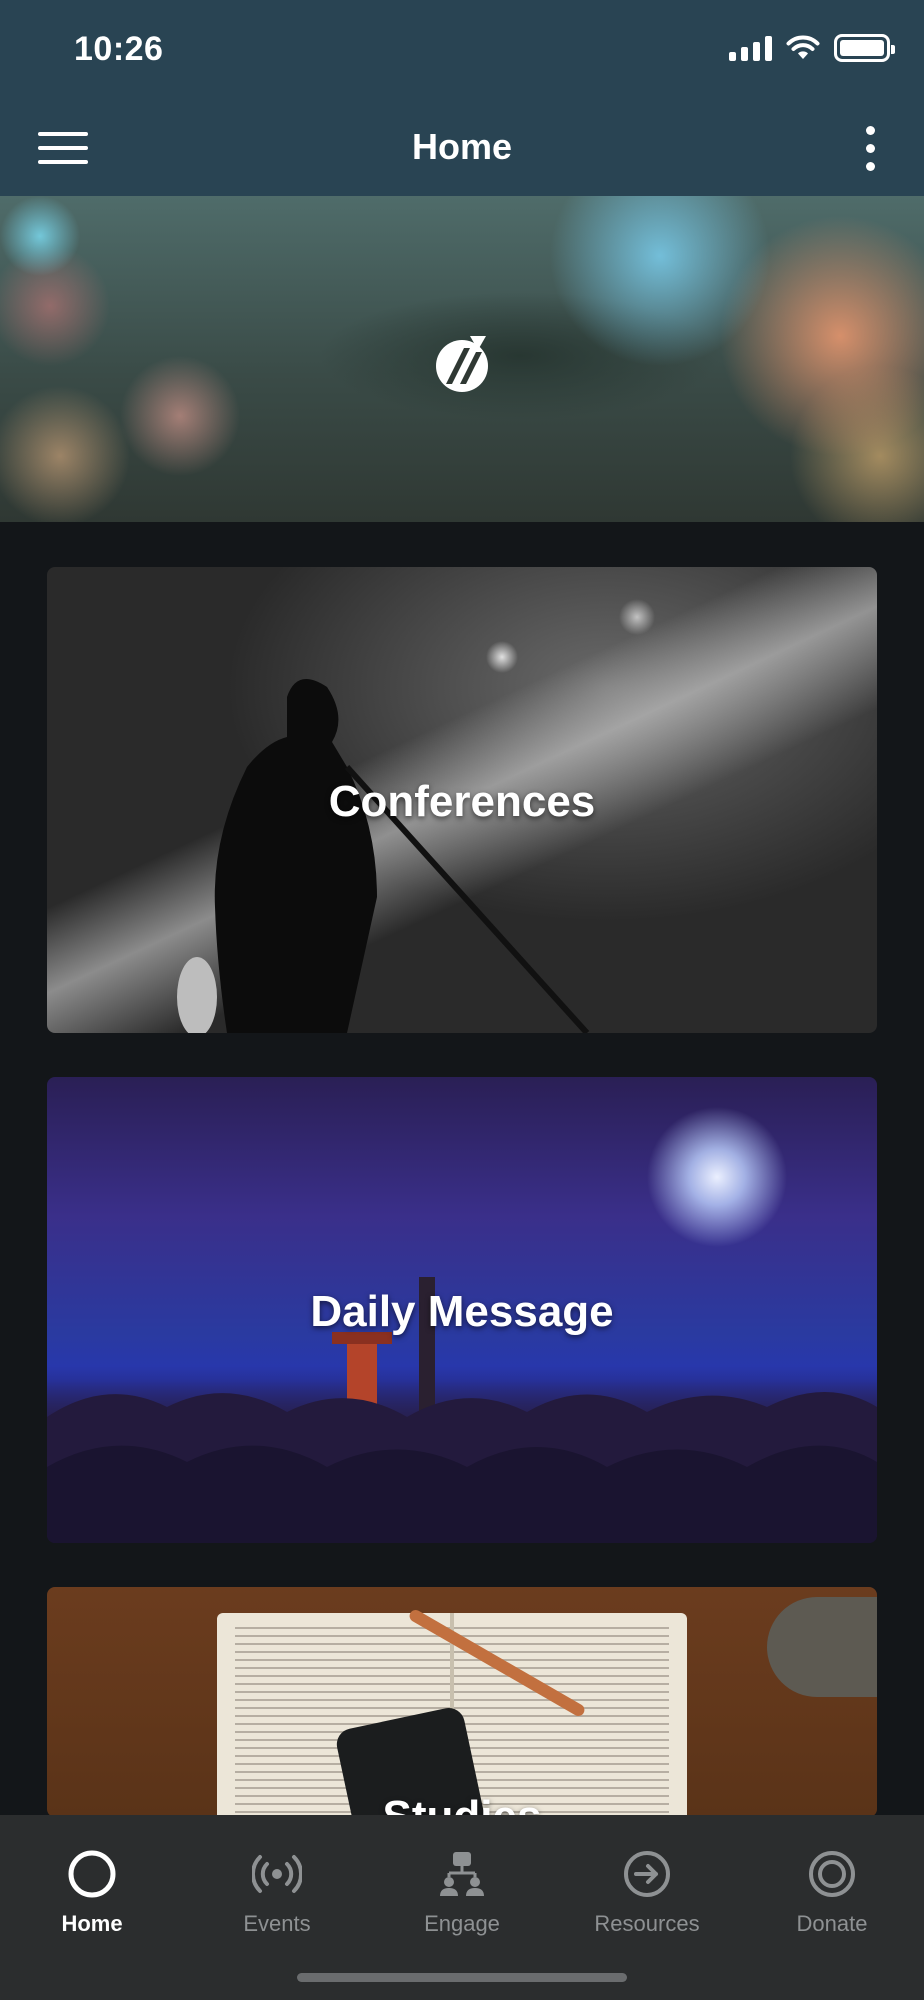 The image size is (924, 2000). I want to click on page-title: Home, so click(462, 146).